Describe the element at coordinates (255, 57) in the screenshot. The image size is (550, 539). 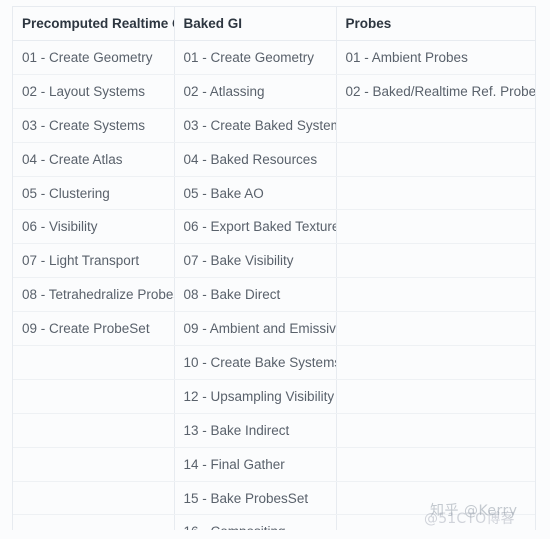
I see `table-cell-baked-gi: 01 - Create Geometry` at that location.